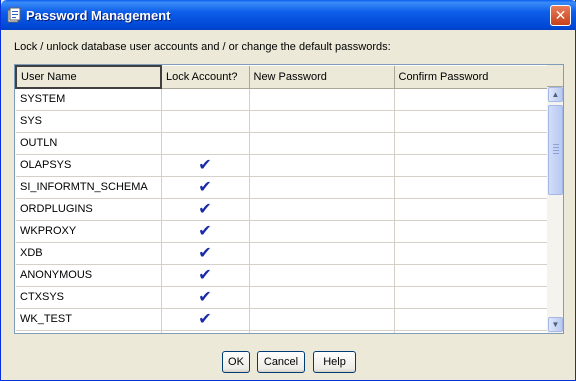 Image resolution: width=576 pixels, height=381 pixels. Describe the element at coordinates (89, 331) in the screenshot. I see `user-name-cell` at that location.